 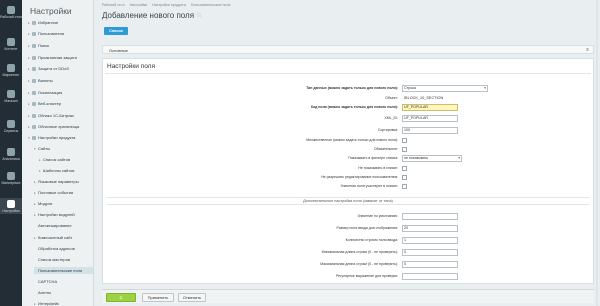 I want to click on regexp-input, so click(x=430, y=276).